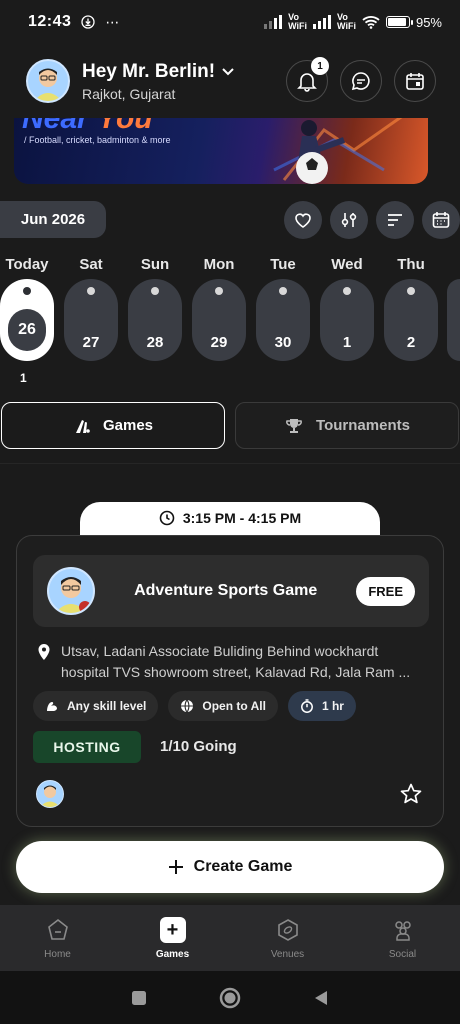 This screenshot has height=1024, width=460. I want to click on skill-chip: Any skill level, so click(96, 706).